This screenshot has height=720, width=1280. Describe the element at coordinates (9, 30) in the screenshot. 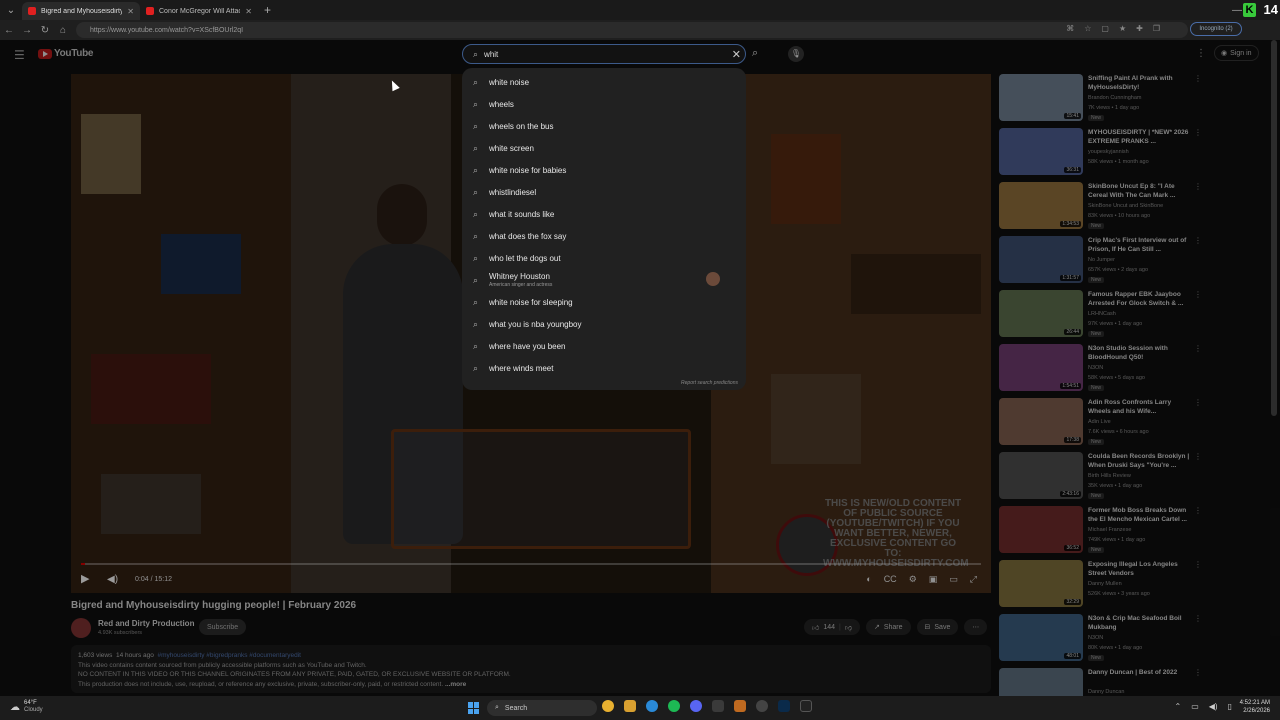

I see `back-icon: ←` at that location.